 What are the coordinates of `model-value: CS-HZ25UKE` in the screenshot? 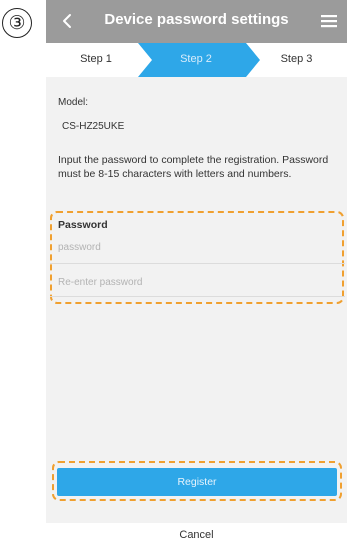 It's located at (93, 126).